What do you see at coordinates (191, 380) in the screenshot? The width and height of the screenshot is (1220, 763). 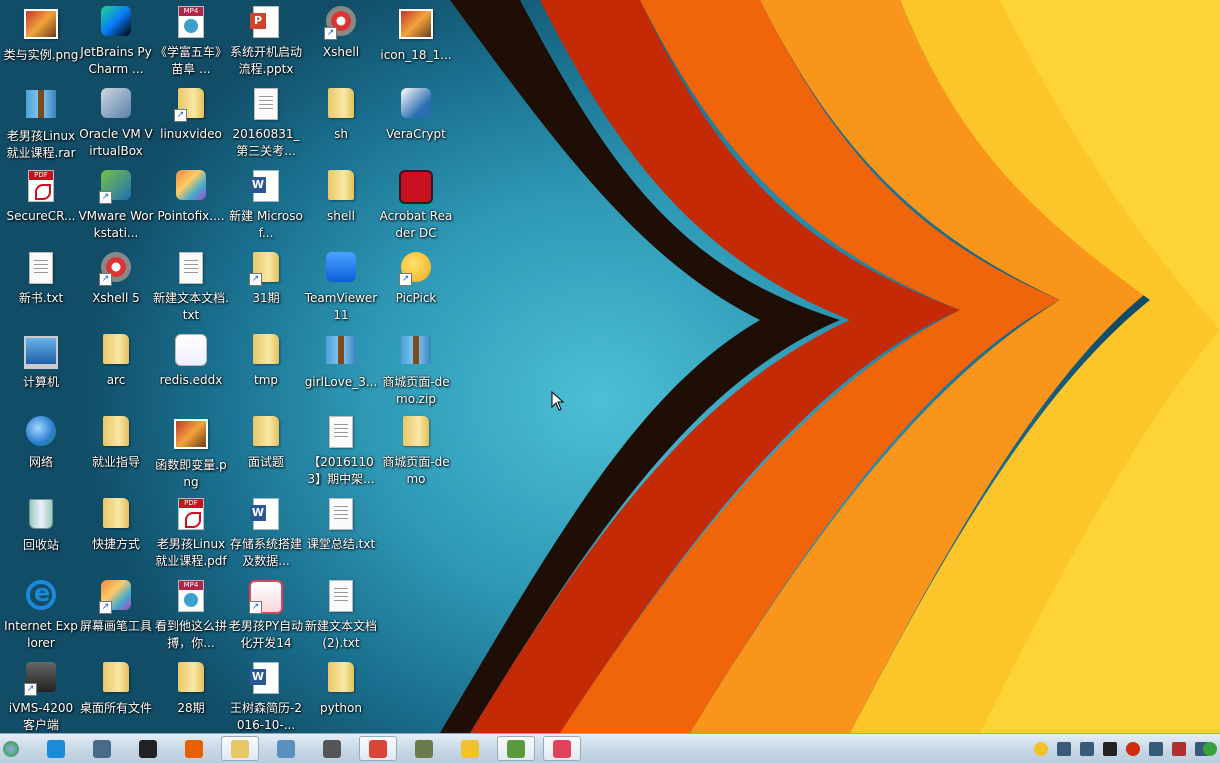 I see `desktop-icon-label: redis.eddx` at bounding box center [191, 380].